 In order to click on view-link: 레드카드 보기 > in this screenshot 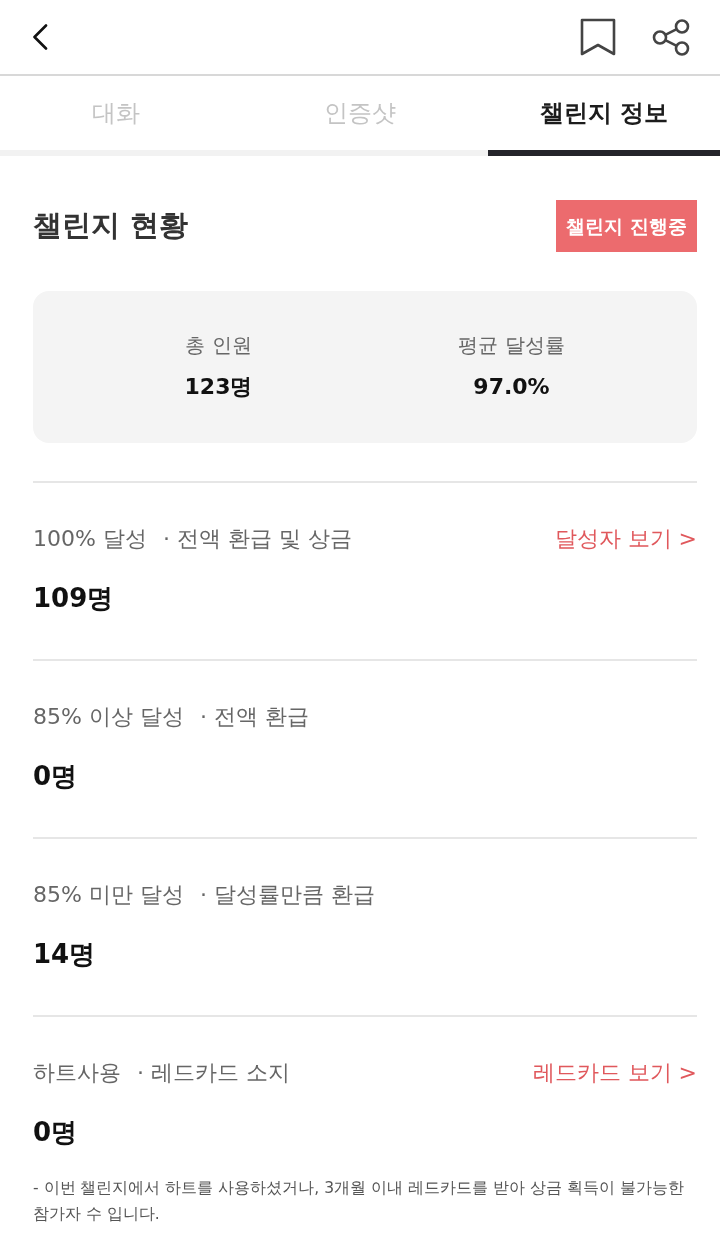, I will do `click(614, 1073)`.